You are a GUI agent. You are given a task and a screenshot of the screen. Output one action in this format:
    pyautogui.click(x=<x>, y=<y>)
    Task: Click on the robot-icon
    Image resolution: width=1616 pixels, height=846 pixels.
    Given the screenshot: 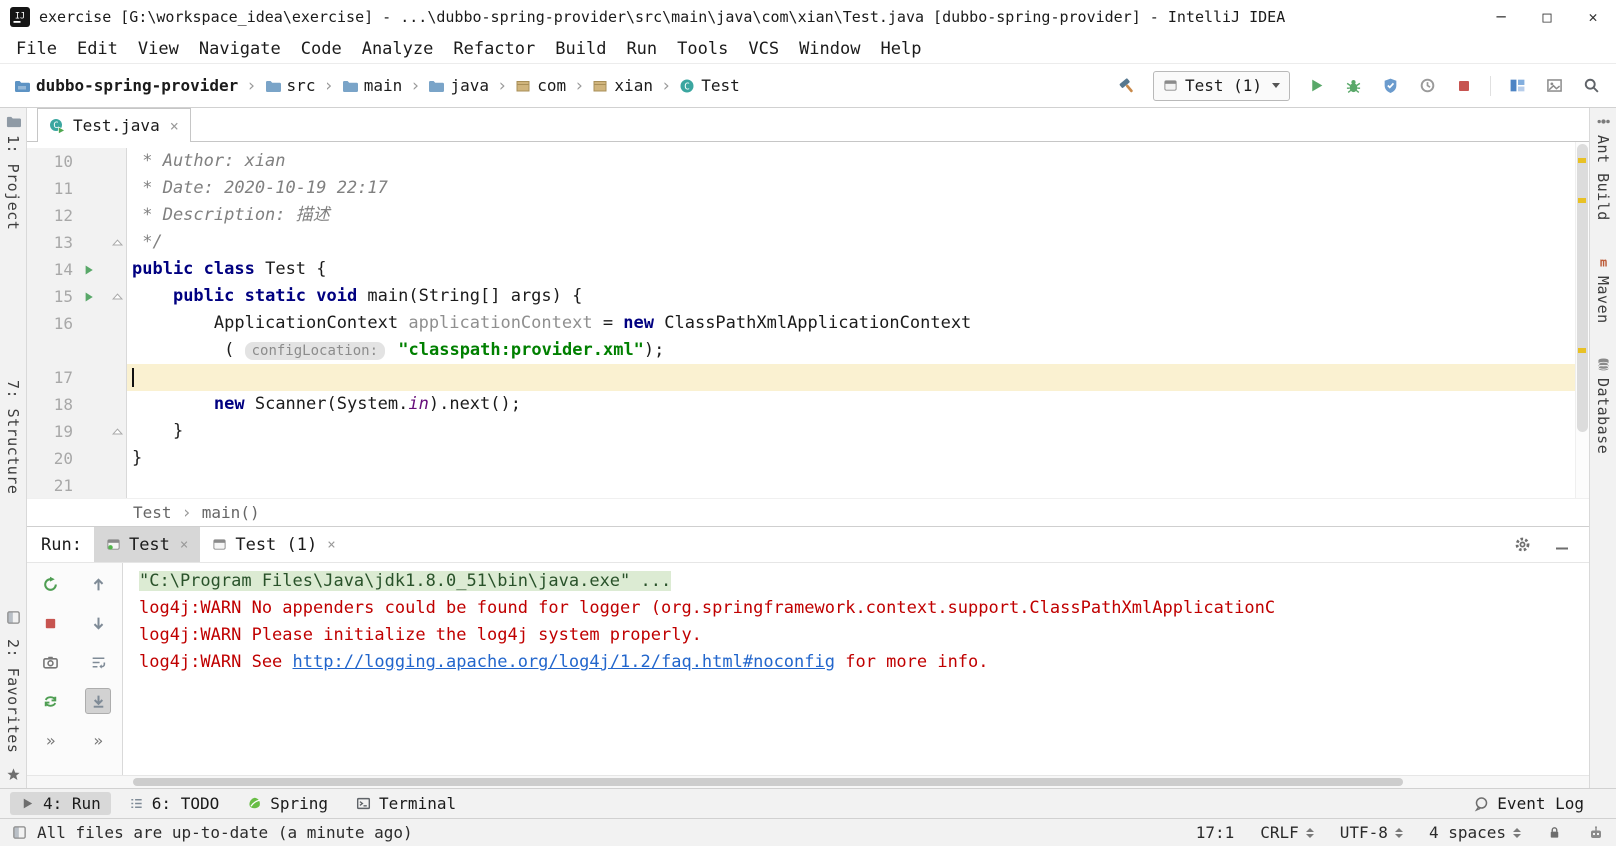 What is the action you would take?
    pyautogui.click(x=1596, y=833)
    